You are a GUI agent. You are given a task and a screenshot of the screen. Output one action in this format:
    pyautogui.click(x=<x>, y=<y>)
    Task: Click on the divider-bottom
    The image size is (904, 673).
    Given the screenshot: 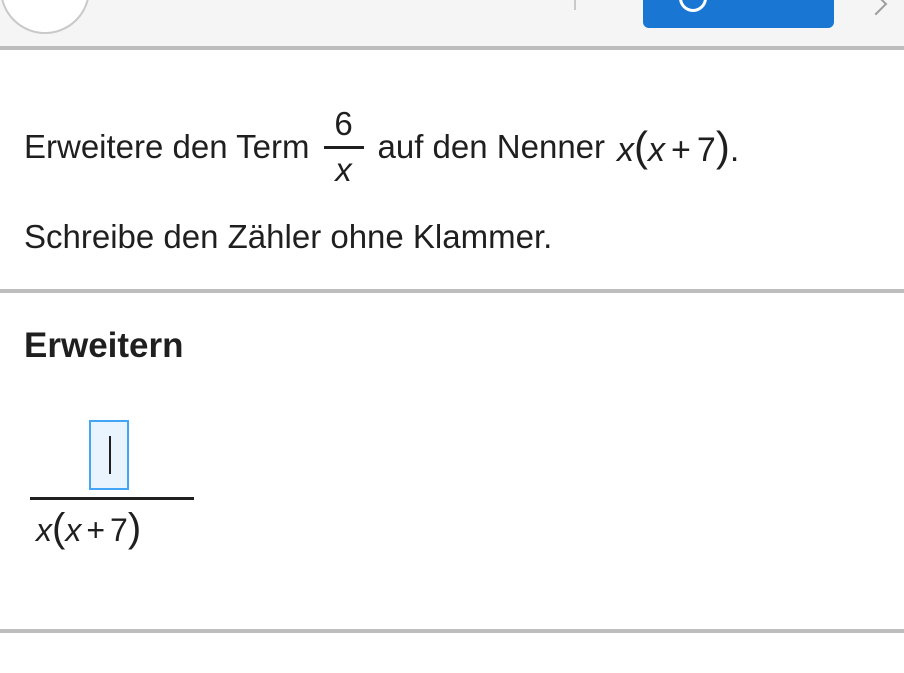 What is the action you would take?
    pyautogui.click(x=452, y=631)
    